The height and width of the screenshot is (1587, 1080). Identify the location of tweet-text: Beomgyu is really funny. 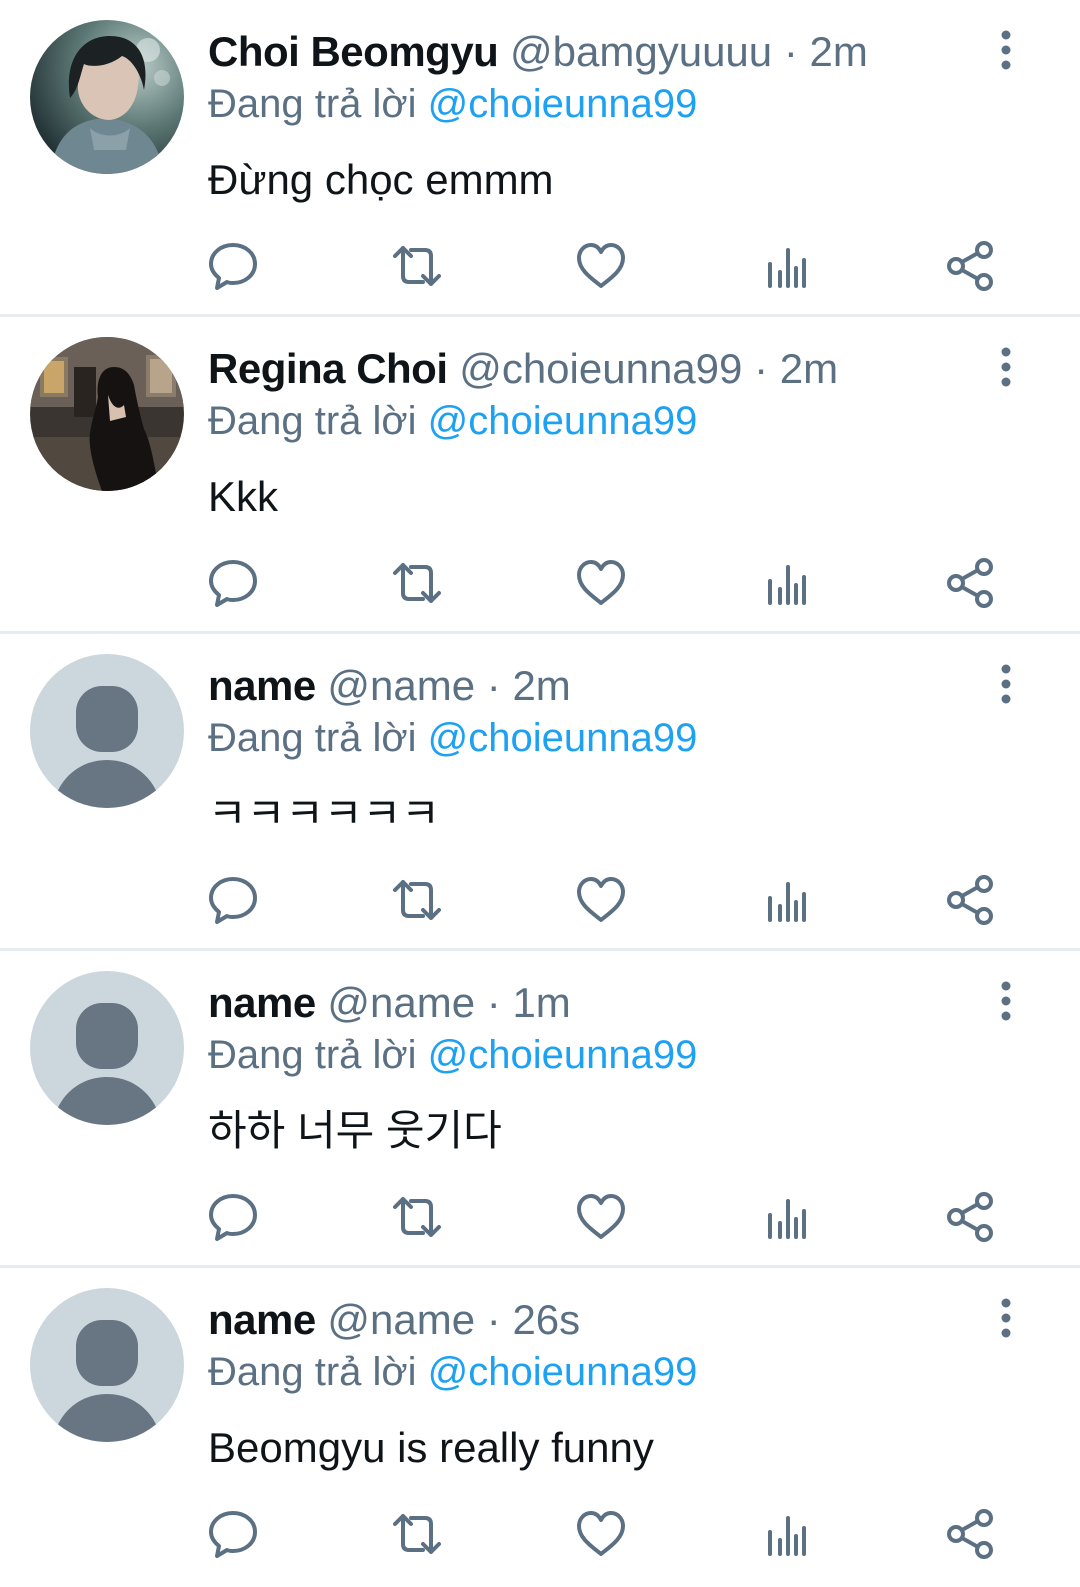
(431, 1447).